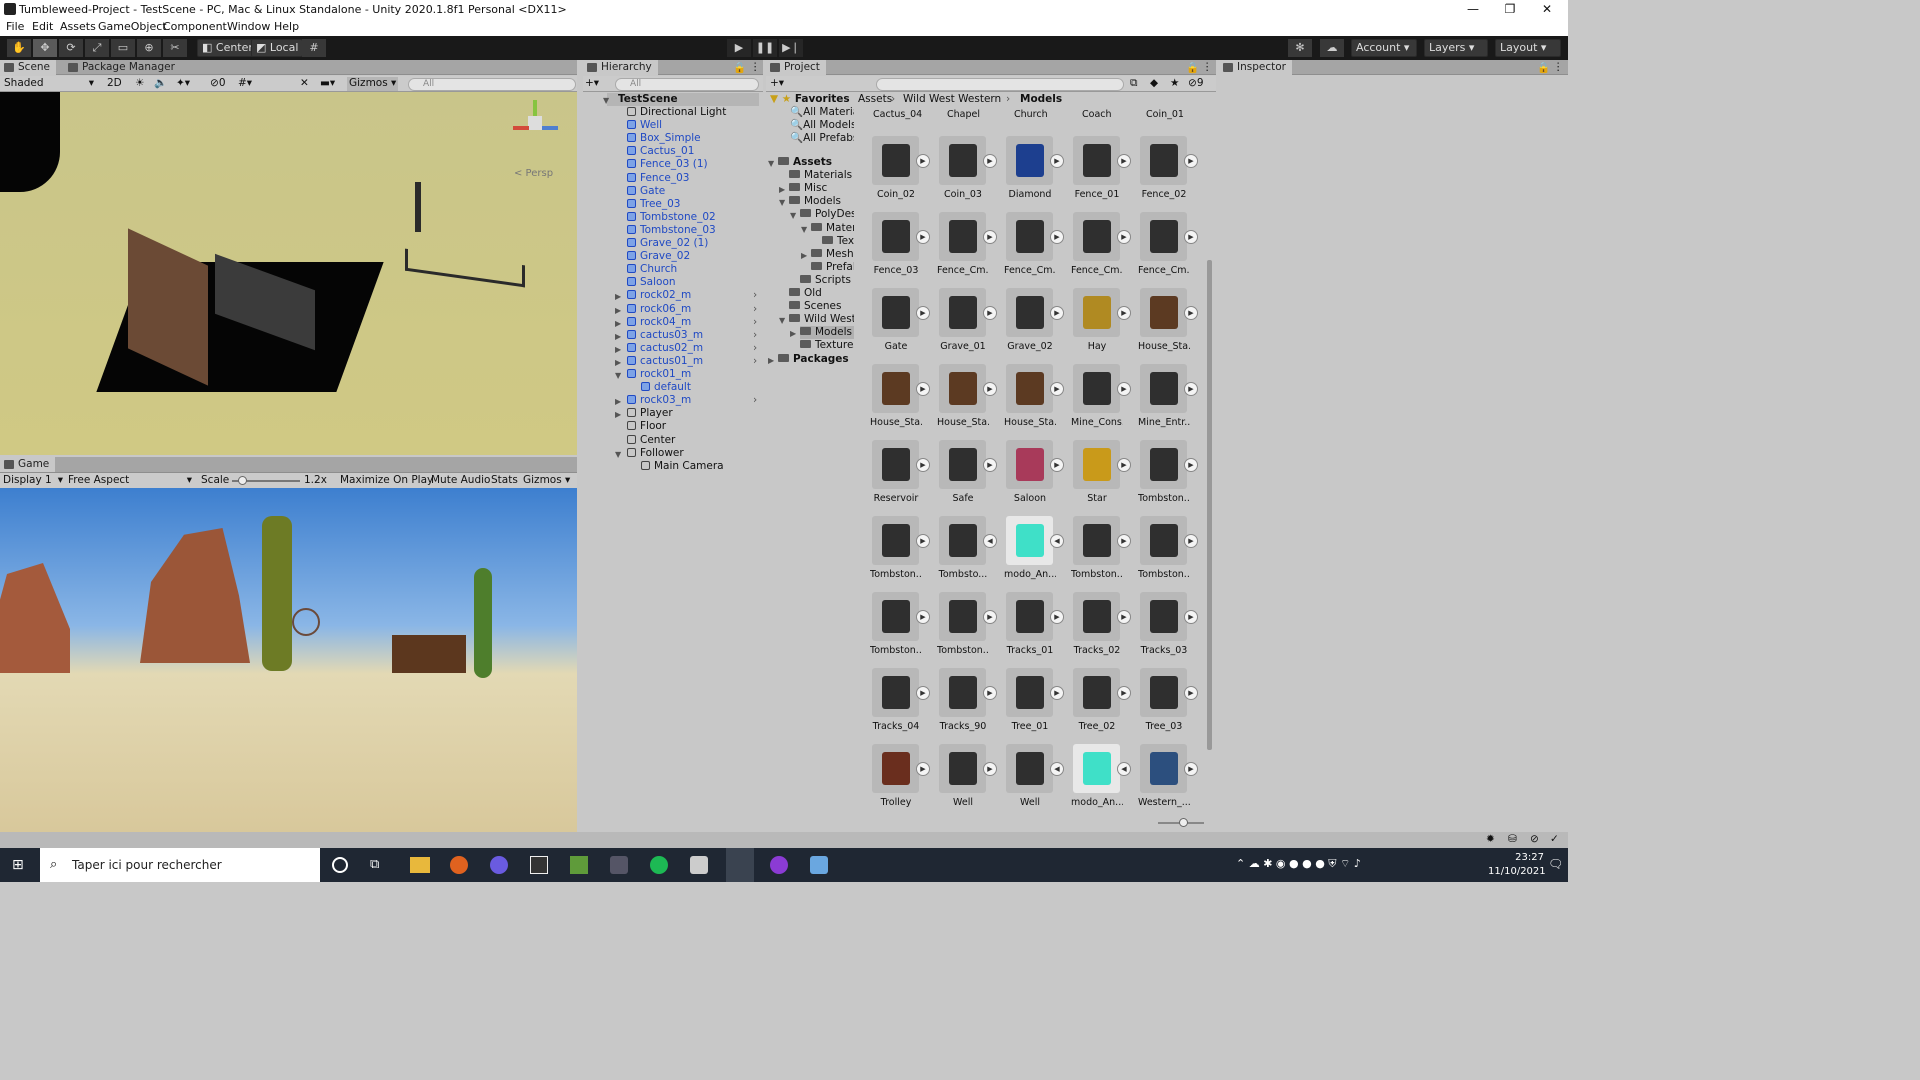 Image resolution: width=1920 pixels, height=1080 pixels. I want to click on hierarchy-item: Tombstone_02, so click(671, 217).